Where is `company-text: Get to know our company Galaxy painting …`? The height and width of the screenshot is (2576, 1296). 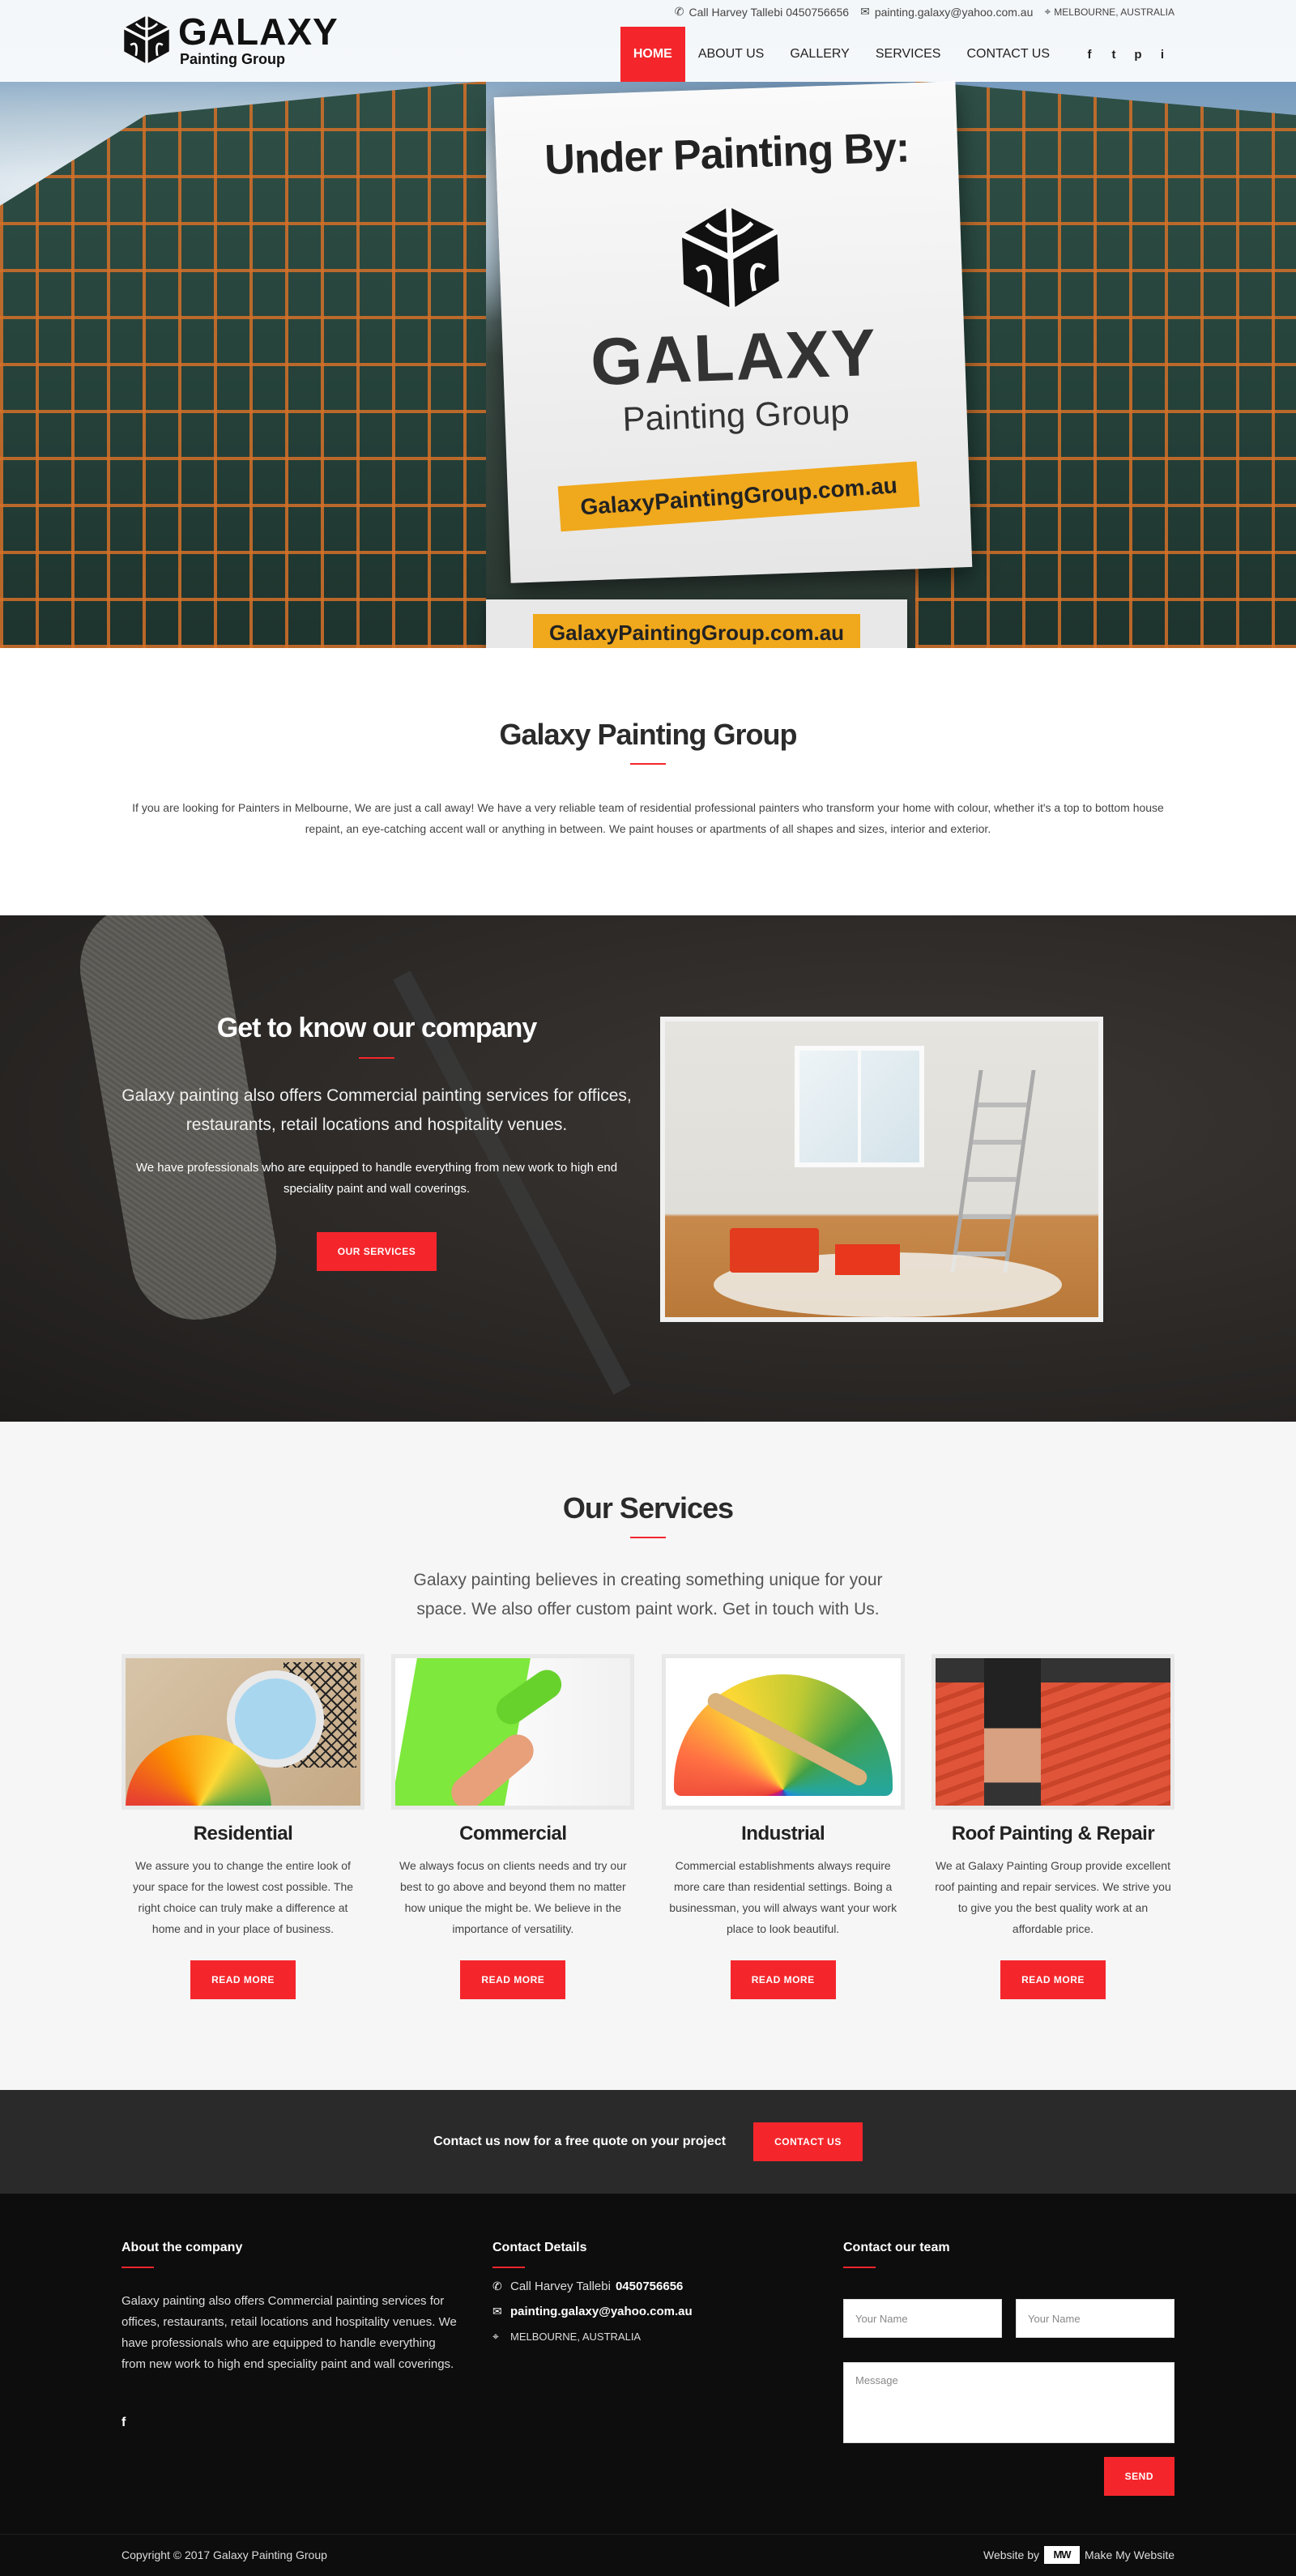
company-text: Get to know our company Galaxy painting … is located at coordinates (376, 1142).